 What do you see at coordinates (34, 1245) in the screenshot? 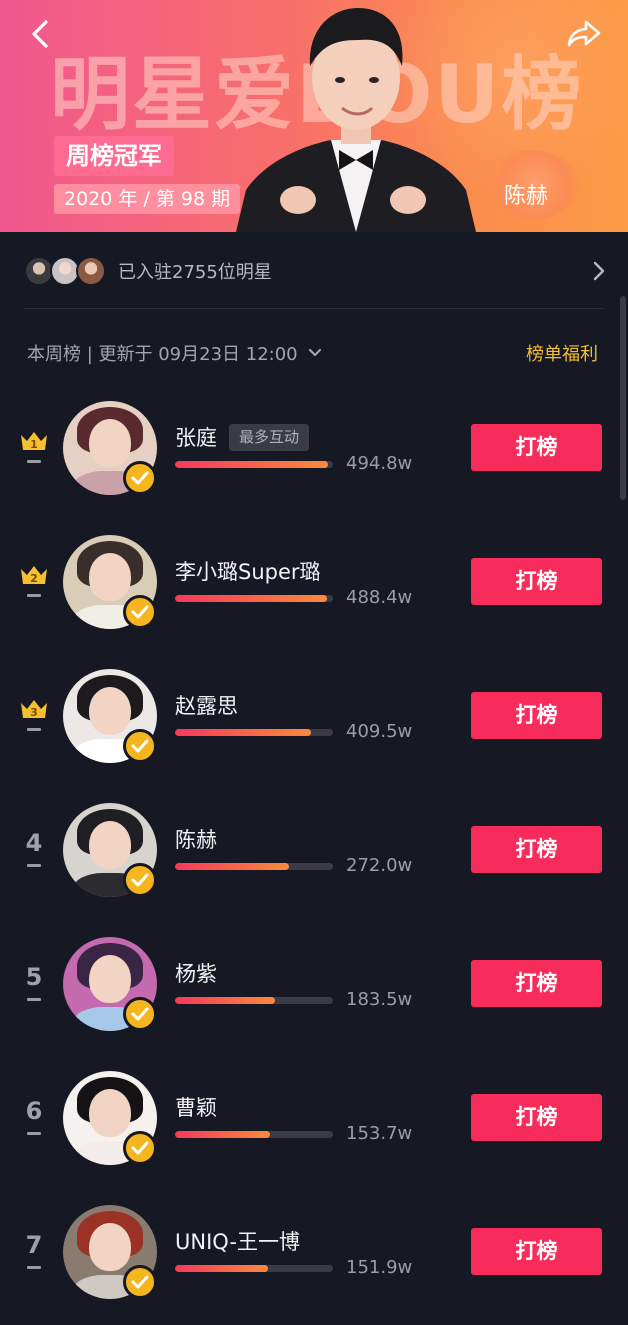
I see `rank-number: 7` at bounding box center [34, 1245].